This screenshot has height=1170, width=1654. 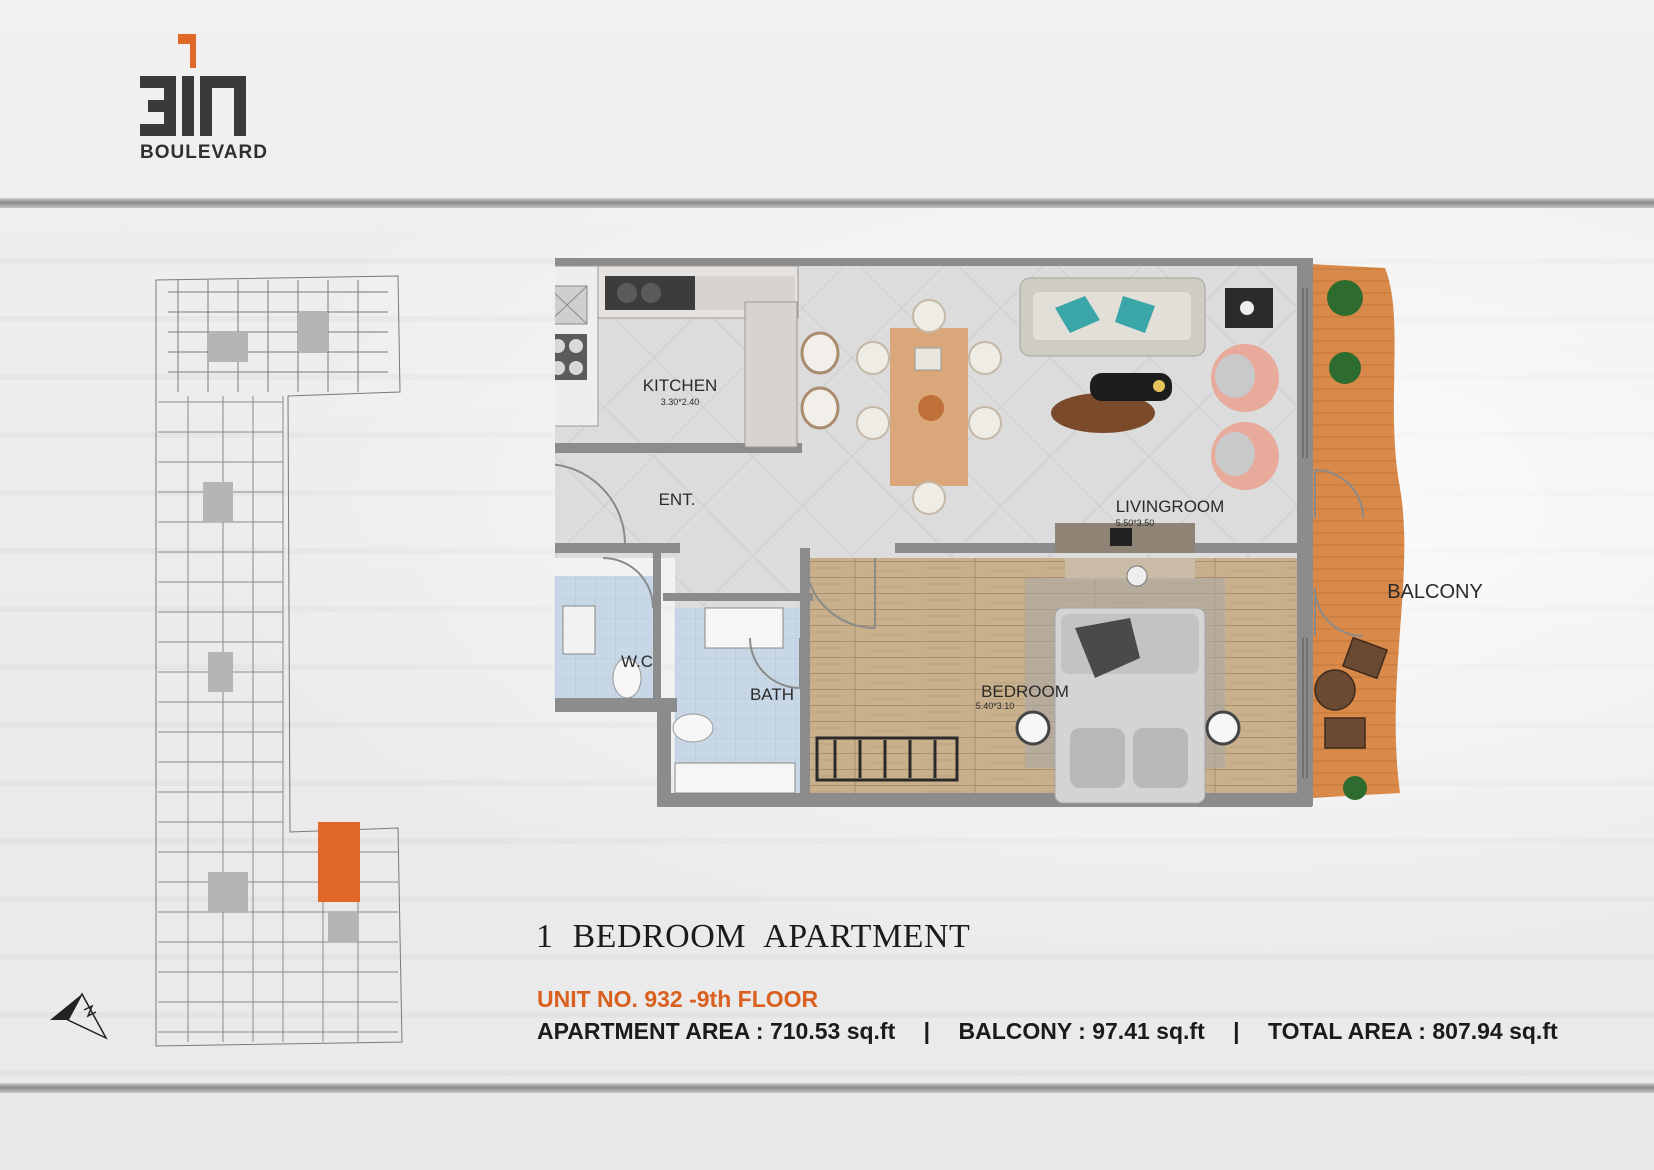 What do you see at coordinates (677, 499) in the screenshot?
I see `entrance-label: ENT.` at bounding box center [677, 499].